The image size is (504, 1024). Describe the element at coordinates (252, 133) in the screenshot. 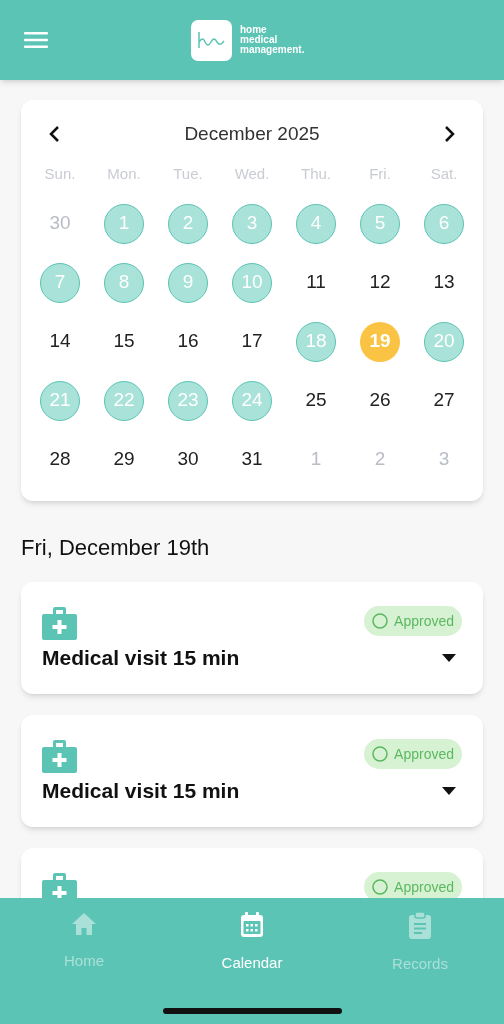

I see `month-title: December 2025` at that location.